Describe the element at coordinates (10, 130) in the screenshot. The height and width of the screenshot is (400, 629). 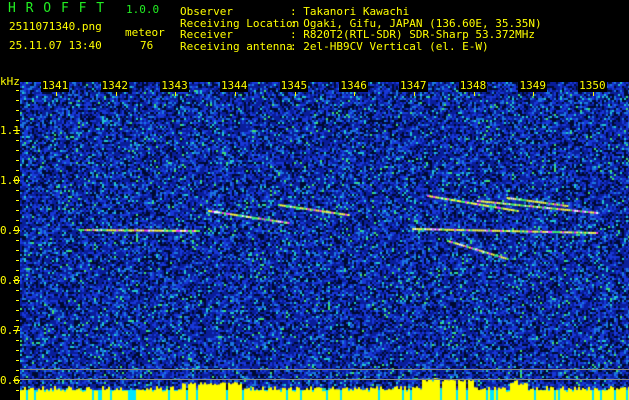
I see `y-tick-label: 1.1` at that location.